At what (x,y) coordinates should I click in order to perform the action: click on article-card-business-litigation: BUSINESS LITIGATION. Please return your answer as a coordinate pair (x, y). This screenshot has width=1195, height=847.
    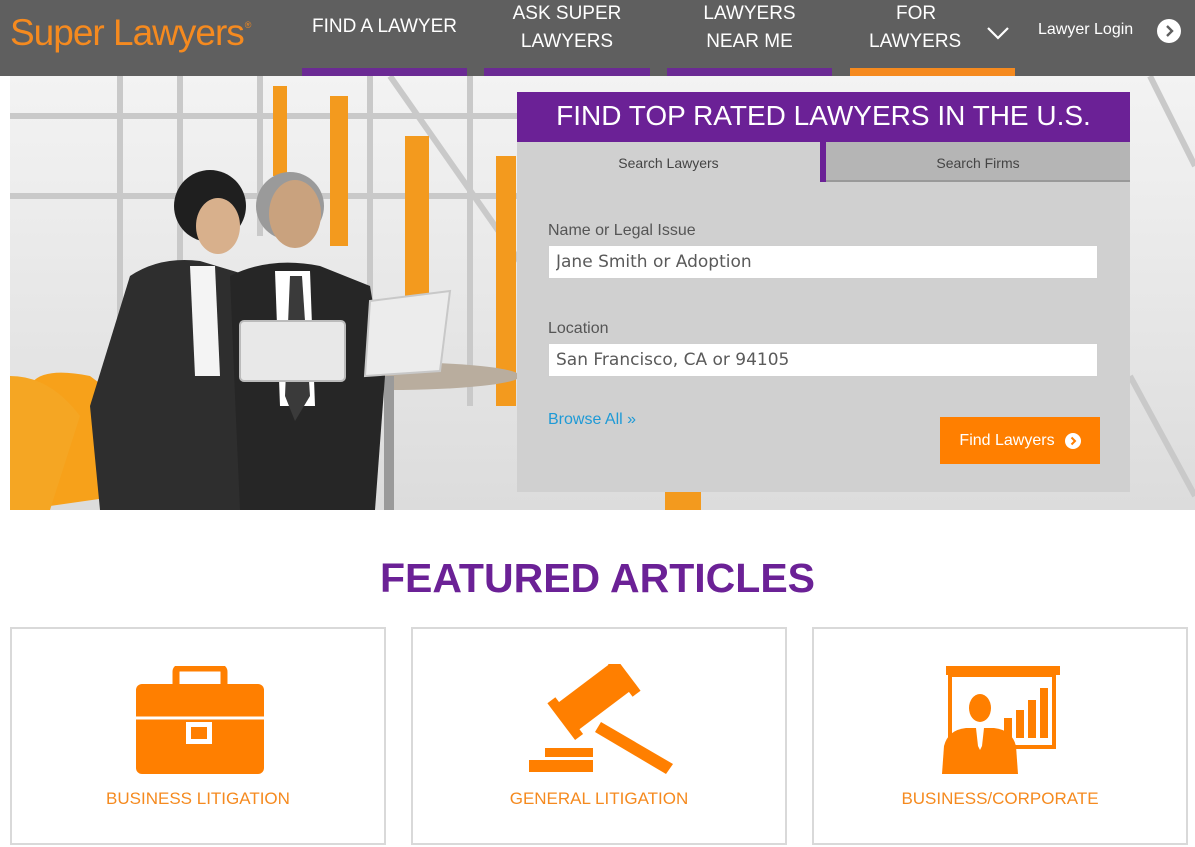
    Looking at the image, I should click on (198, 736).